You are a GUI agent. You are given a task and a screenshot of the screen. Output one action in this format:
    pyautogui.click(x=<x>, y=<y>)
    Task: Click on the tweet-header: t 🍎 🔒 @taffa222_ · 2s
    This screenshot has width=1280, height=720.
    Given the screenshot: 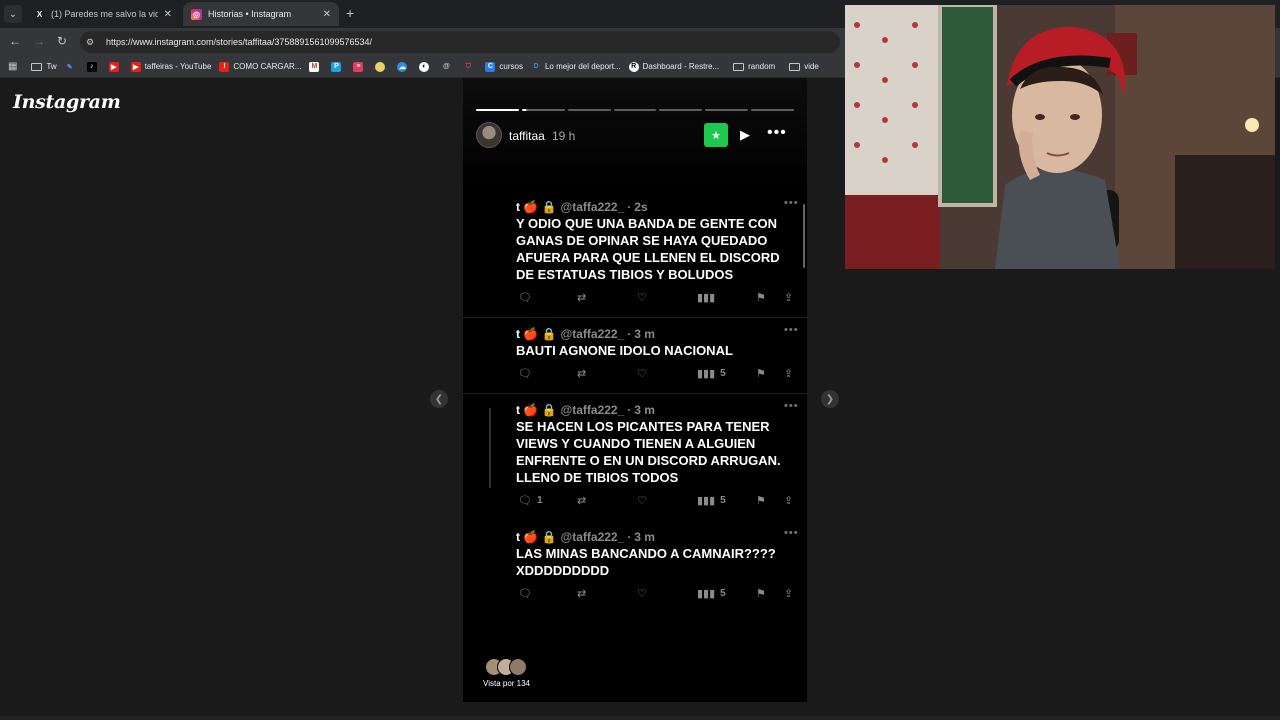 What is the action you would take?
    pyautogui.click(x=582, y=207)
    